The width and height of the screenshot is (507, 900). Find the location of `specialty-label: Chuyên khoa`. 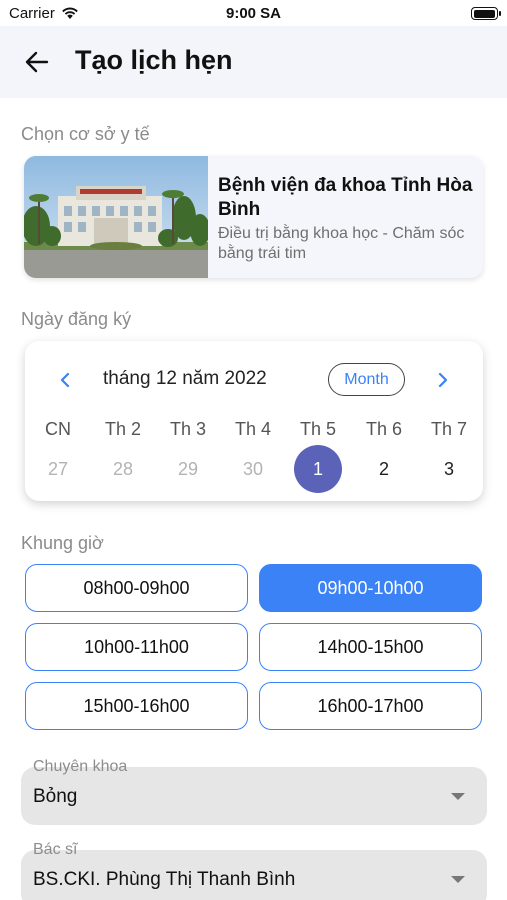

specialty-label: Chuyên khoa is located at coordinates (80, 766).